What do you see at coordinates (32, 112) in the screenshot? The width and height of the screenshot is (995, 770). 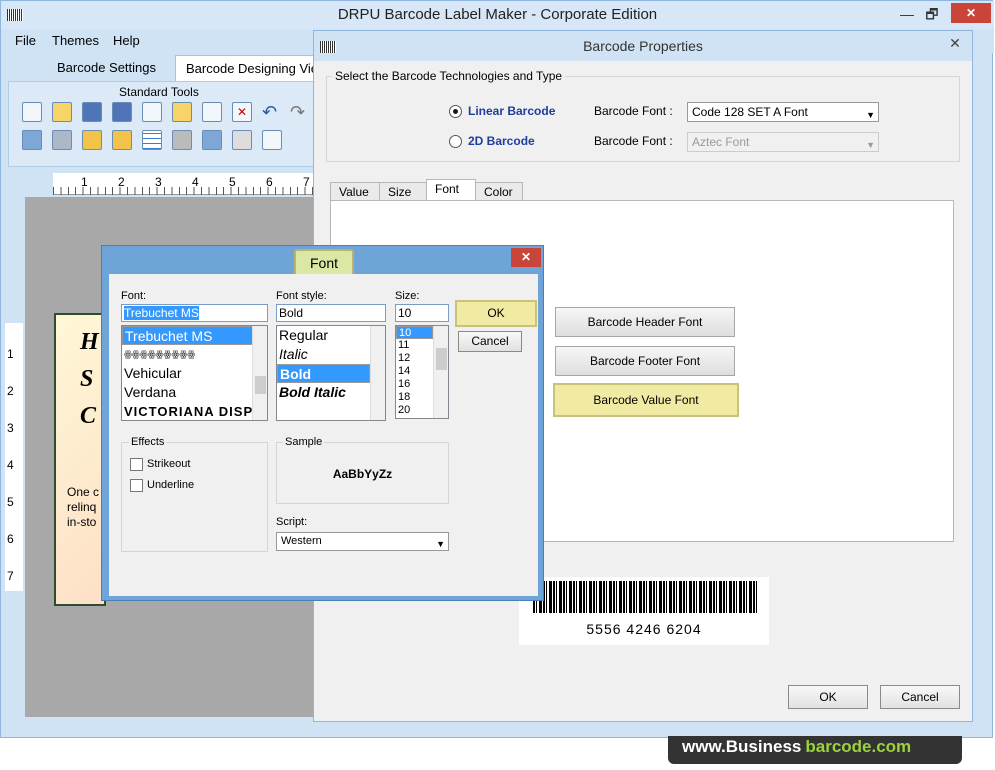 I see `new-icon` at bounding box center [32, 112].